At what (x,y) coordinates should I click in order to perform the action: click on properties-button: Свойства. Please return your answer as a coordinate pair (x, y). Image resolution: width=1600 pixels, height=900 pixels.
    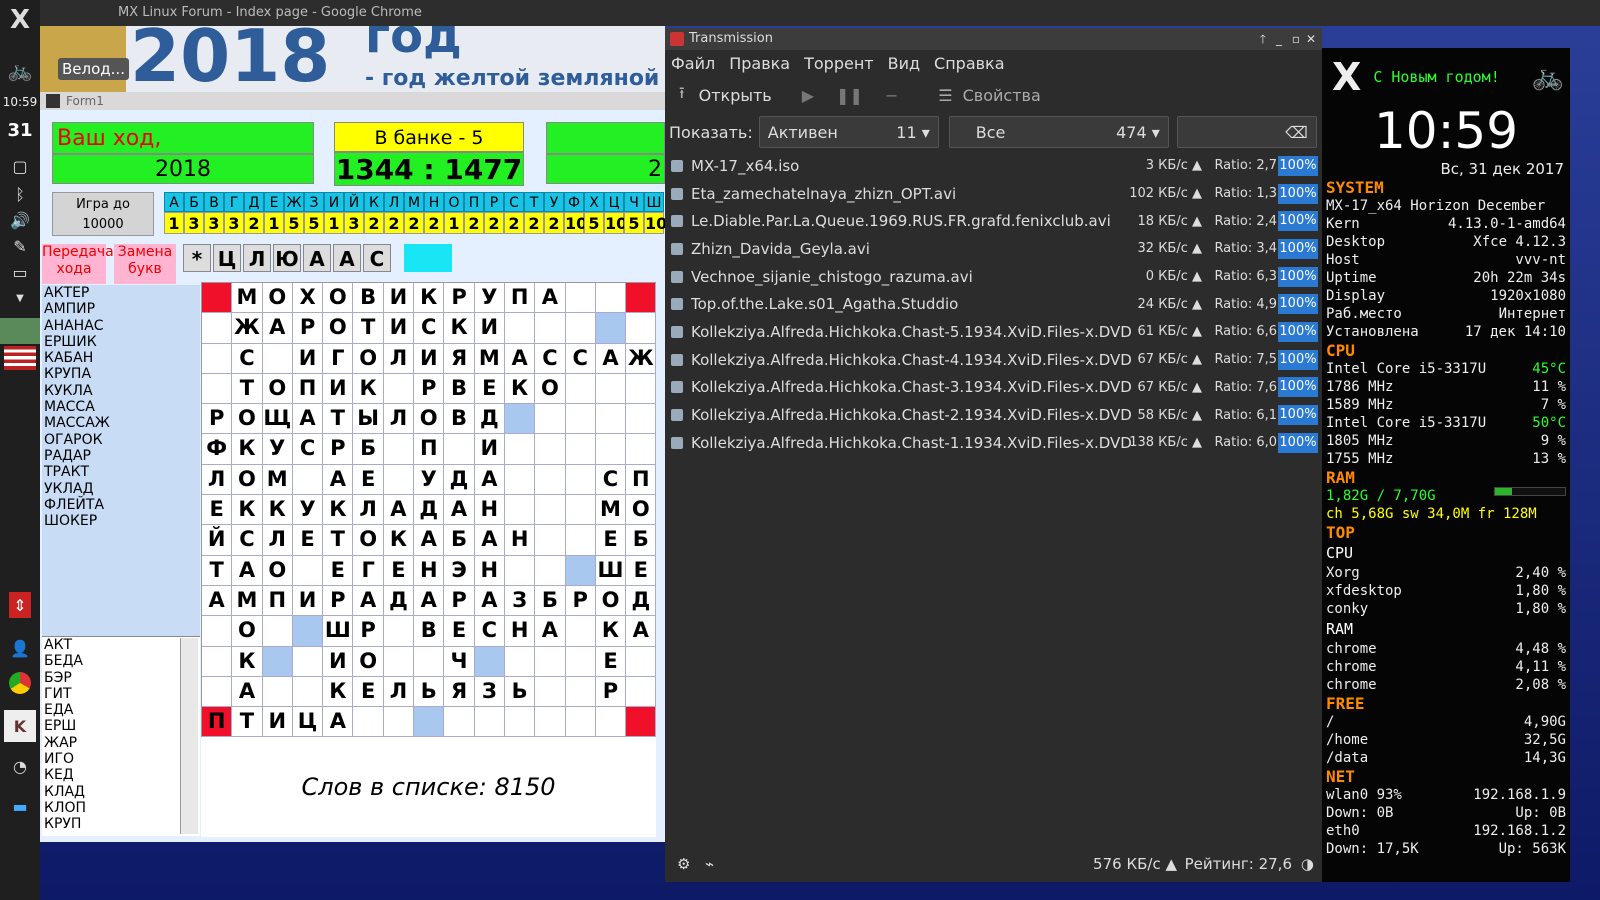
    Looking at the image, I should click on (1002, 95).